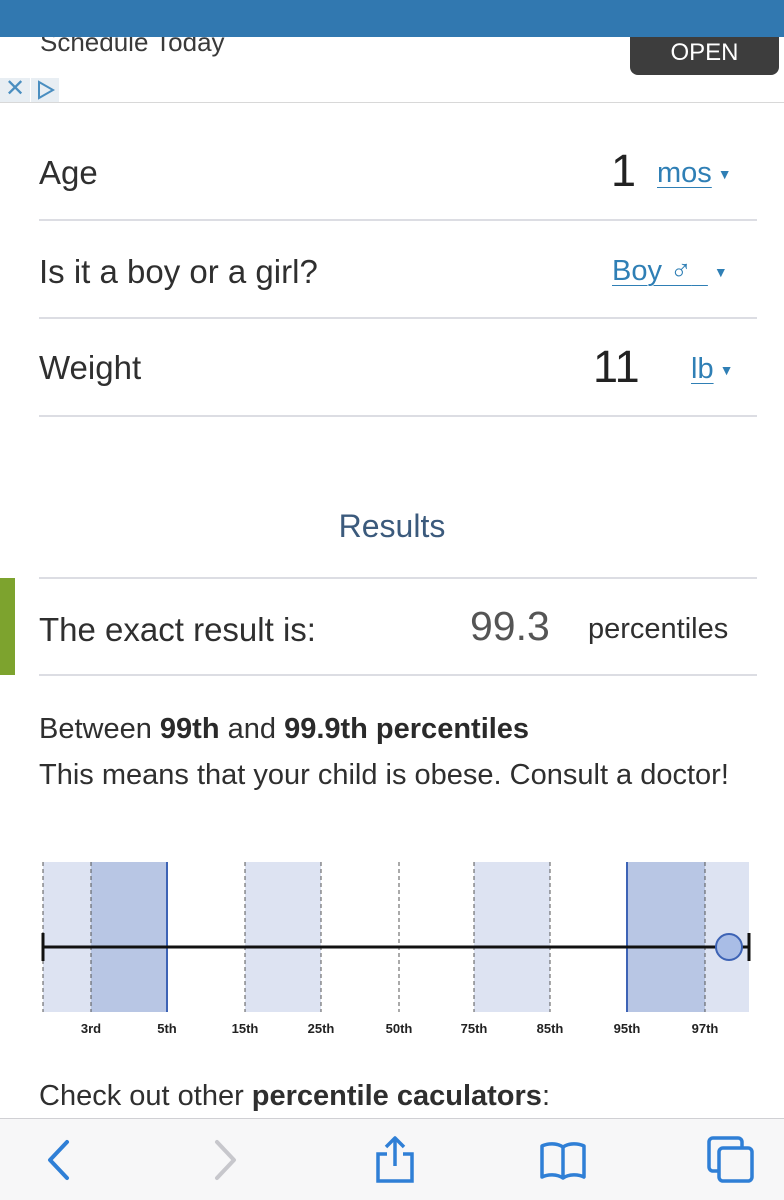 This screenshot has height=1200, width=784. I want to click on exact-result-value: 99.3, so click(515, 626).